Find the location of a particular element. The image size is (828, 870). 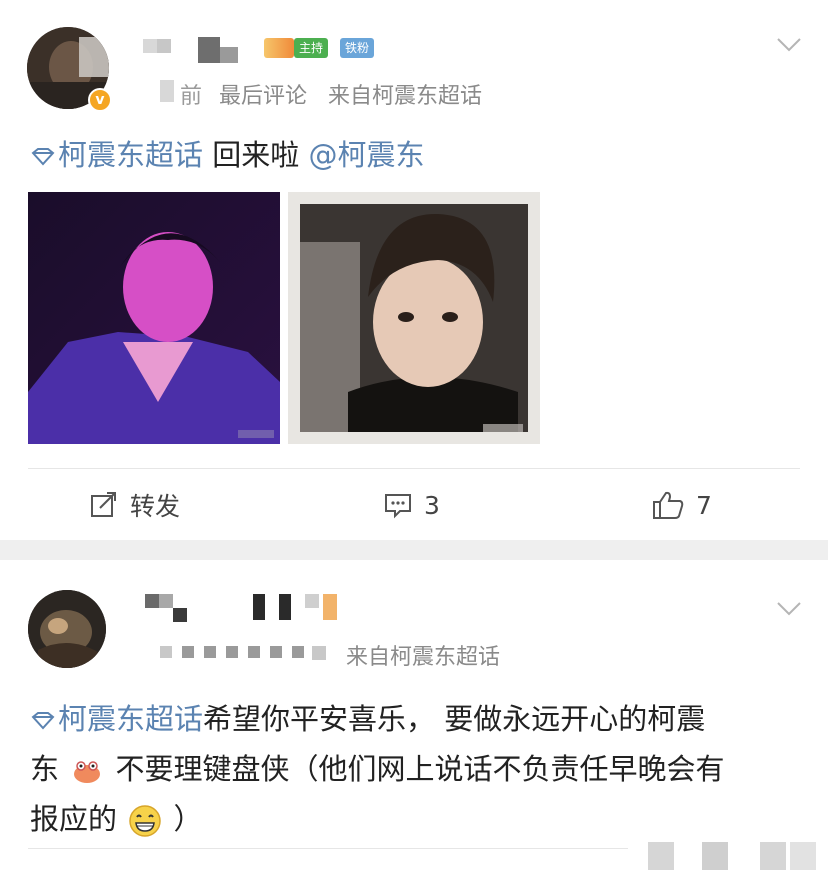

post-text-line2: 不要理键盘侠（他们网上说话不负责任早晚会有 is located at coordinates (420, 769).